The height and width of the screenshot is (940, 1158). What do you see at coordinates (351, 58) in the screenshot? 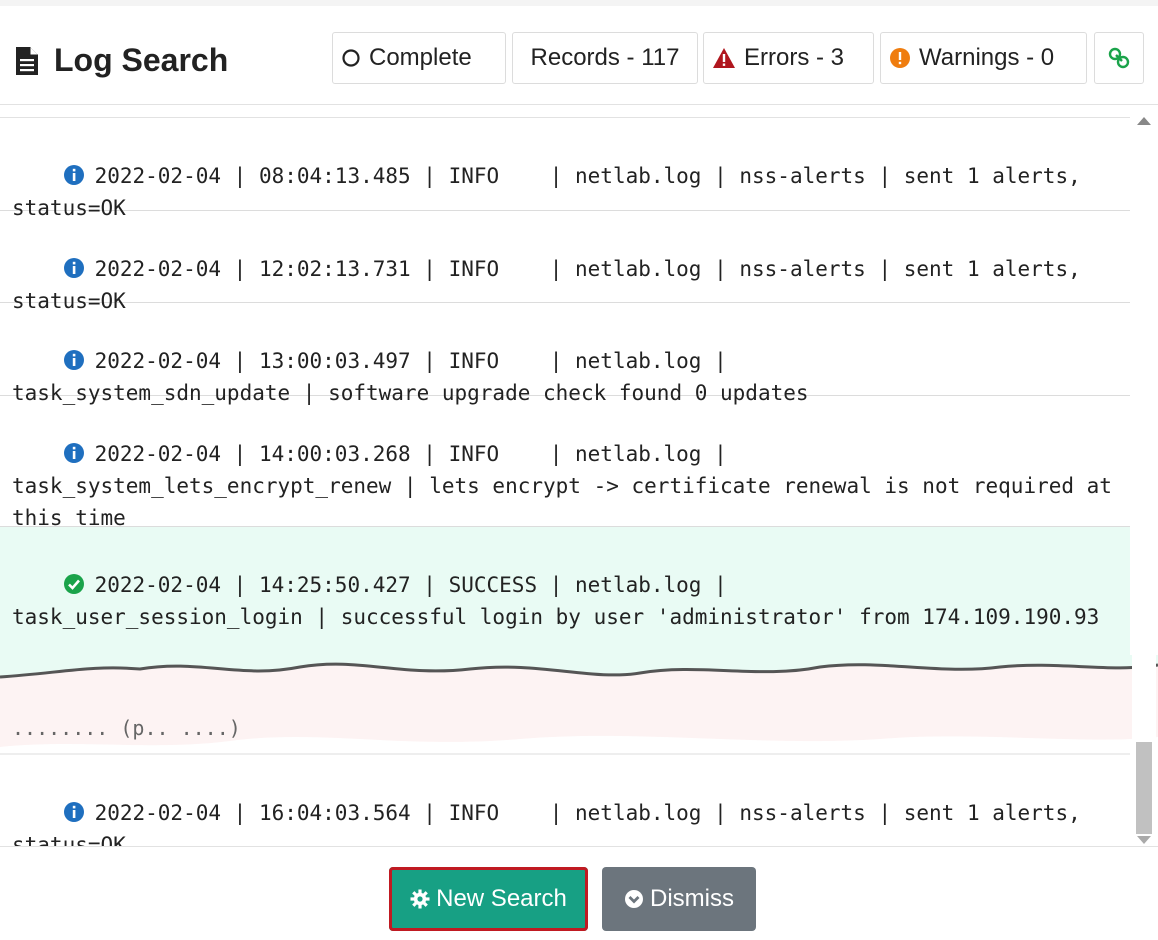
I see `circle-outline-icon` at bounding box center [351, 58].